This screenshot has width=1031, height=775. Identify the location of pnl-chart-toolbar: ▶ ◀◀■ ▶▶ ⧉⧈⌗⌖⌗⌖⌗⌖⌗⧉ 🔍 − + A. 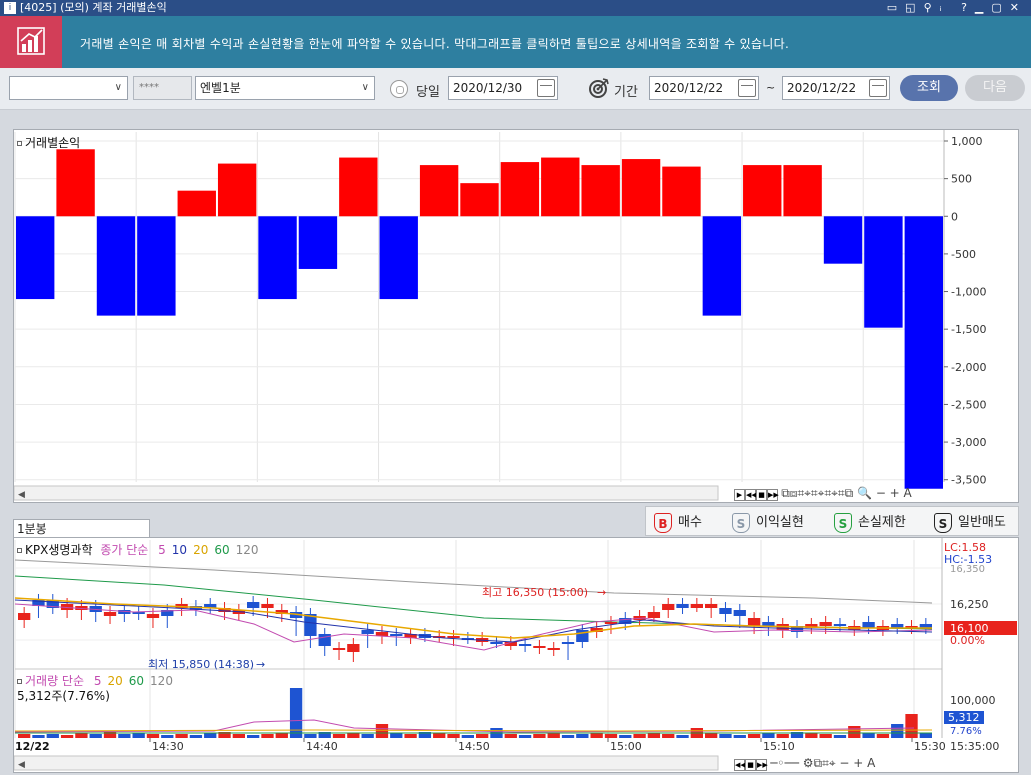
(876, 494).